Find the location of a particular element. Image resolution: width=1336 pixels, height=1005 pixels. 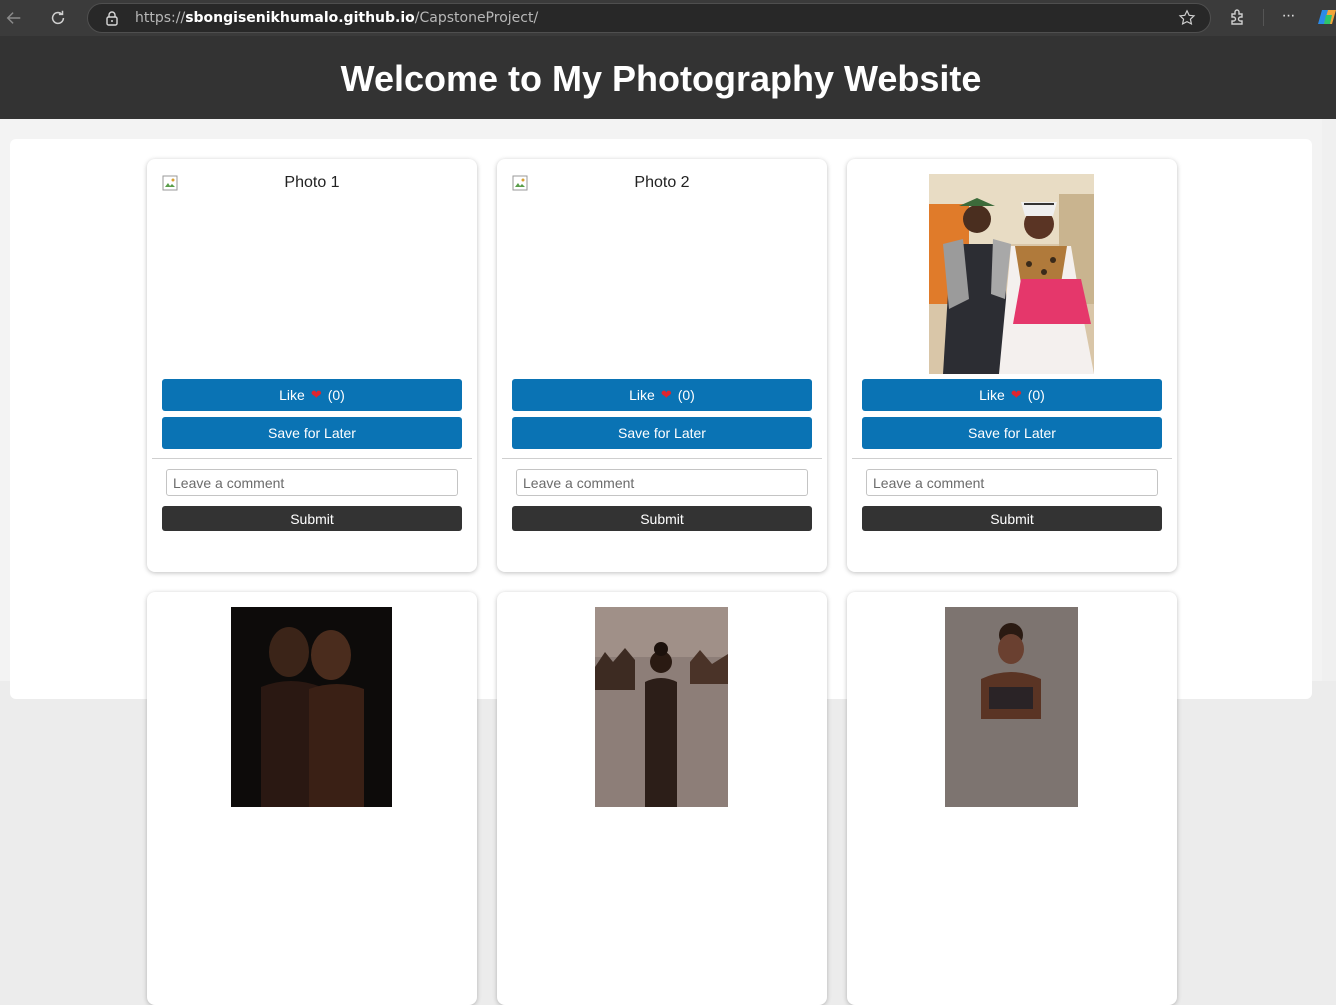

two-women-photo is located at coordinates (311, 707).